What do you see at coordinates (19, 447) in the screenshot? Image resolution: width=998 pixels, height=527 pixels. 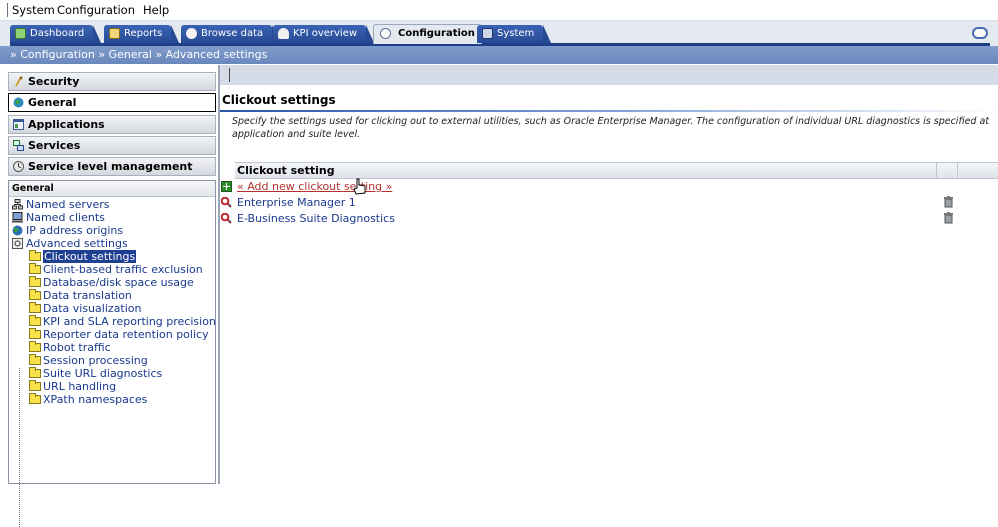 I see `tree-connector` at bounding box center [19, 447].